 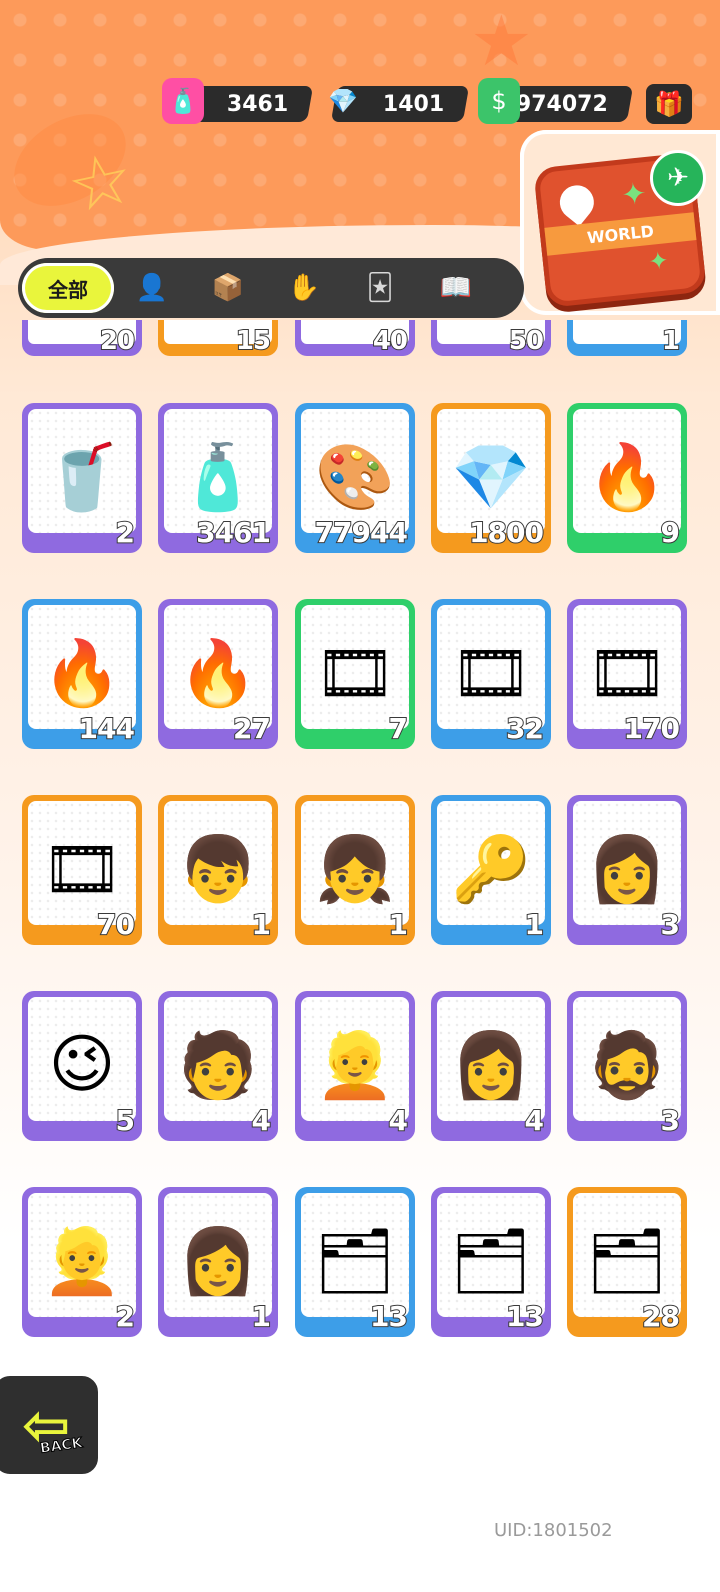 I want to click on inventory-item: 🔑 1, so click(x=491, y=870).